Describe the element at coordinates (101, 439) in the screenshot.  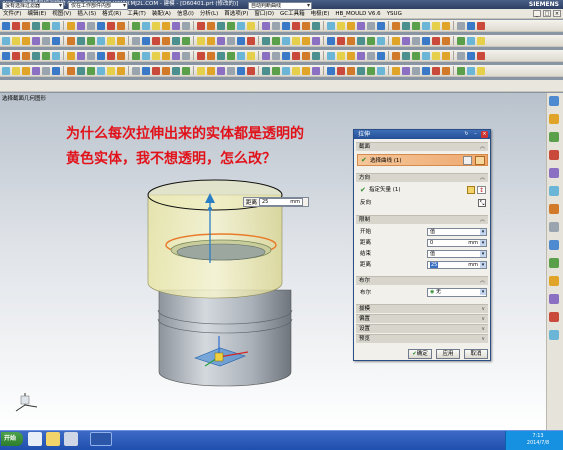
I see `nx-task-button` at that location.